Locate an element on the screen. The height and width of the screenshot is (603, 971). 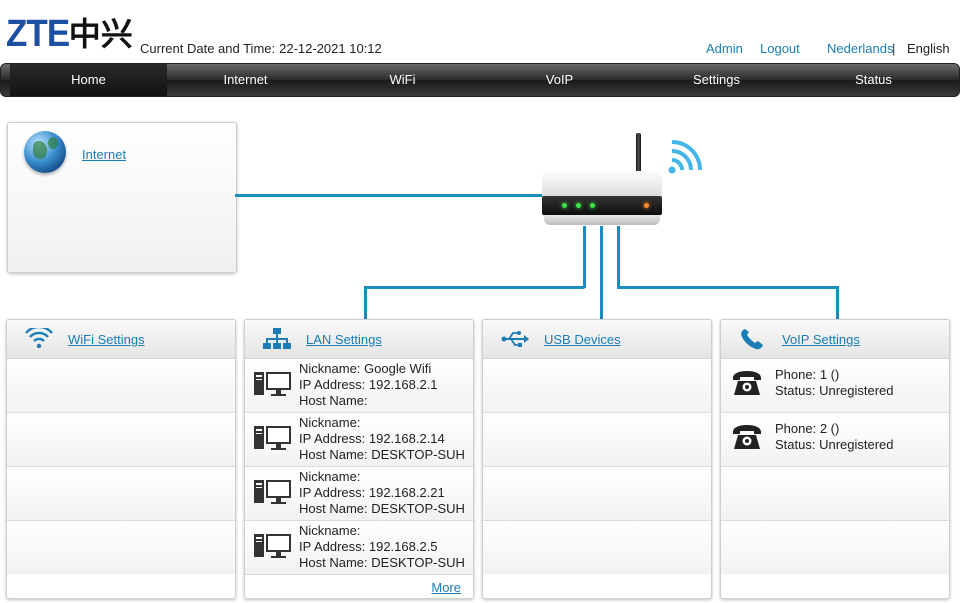
usb-connection-line is located at coordinates (601, 272).